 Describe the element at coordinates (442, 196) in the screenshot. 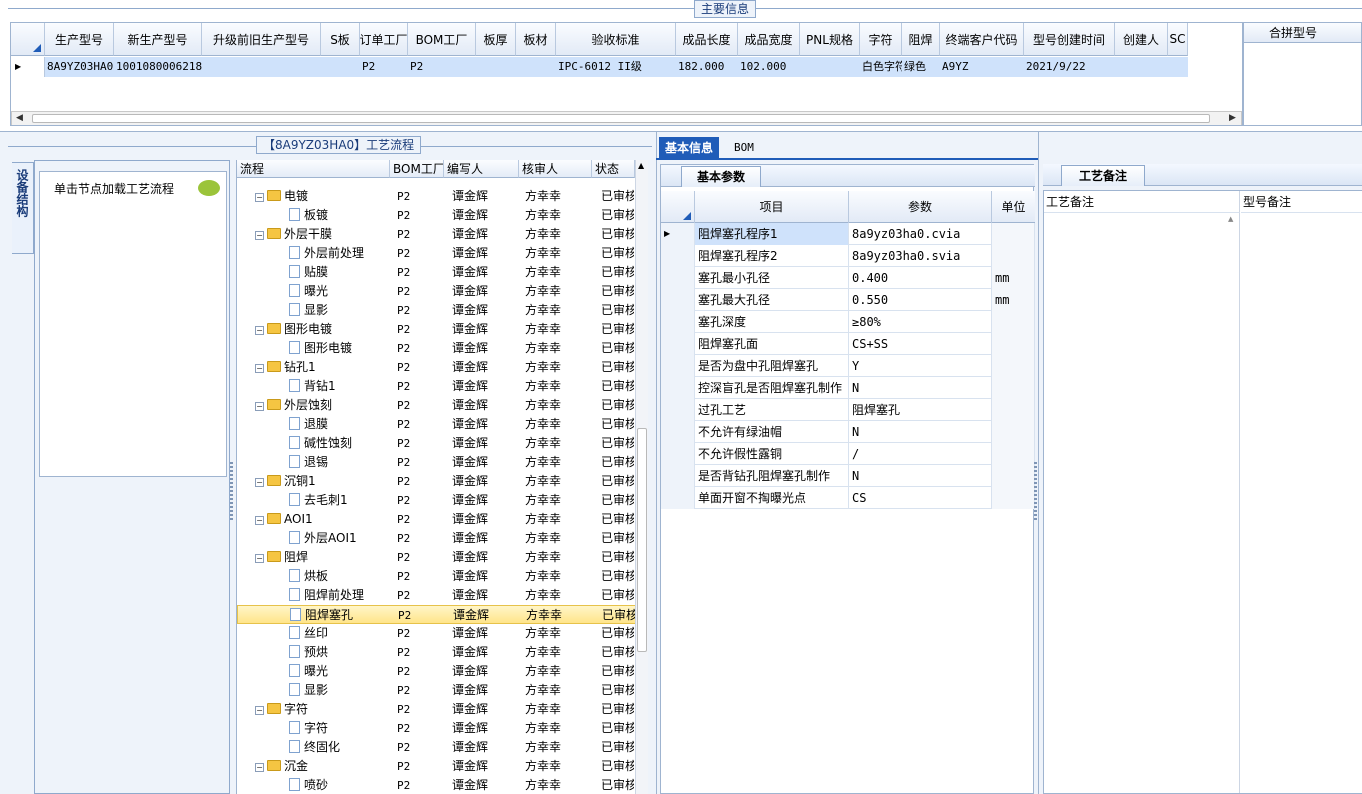

I see `tree-row: − 电镀 P2 谭金辉 方幸幸 已审核` at that location.